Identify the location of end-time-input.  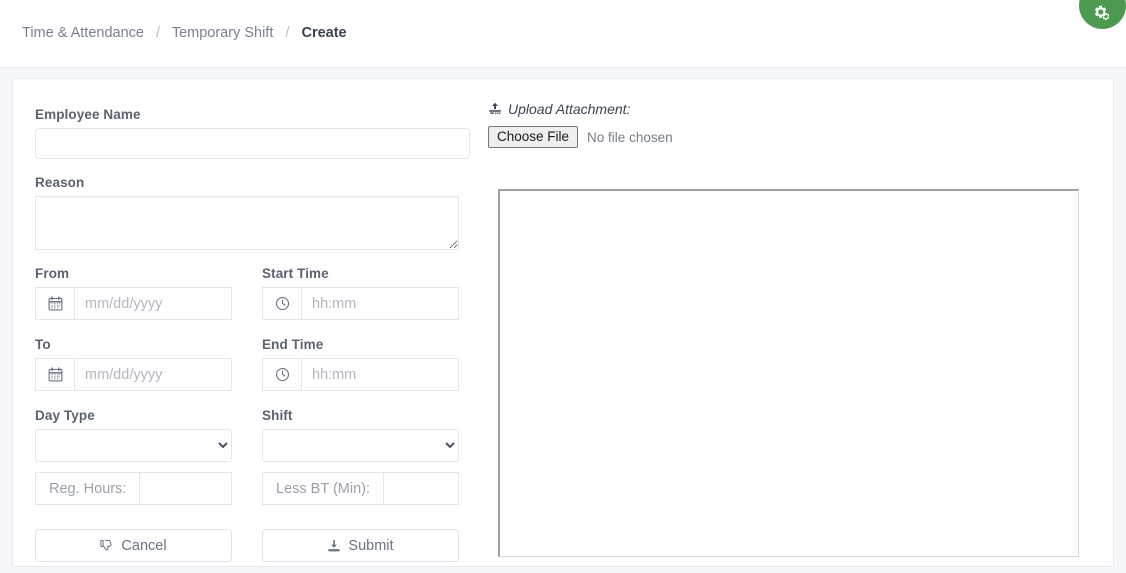
(380, 374).